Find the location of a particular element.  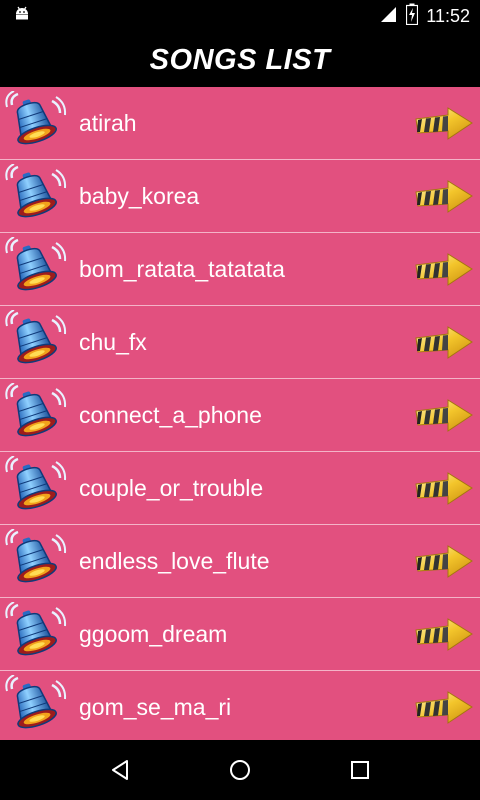

recents-icon is located at coordinates (360, 770).